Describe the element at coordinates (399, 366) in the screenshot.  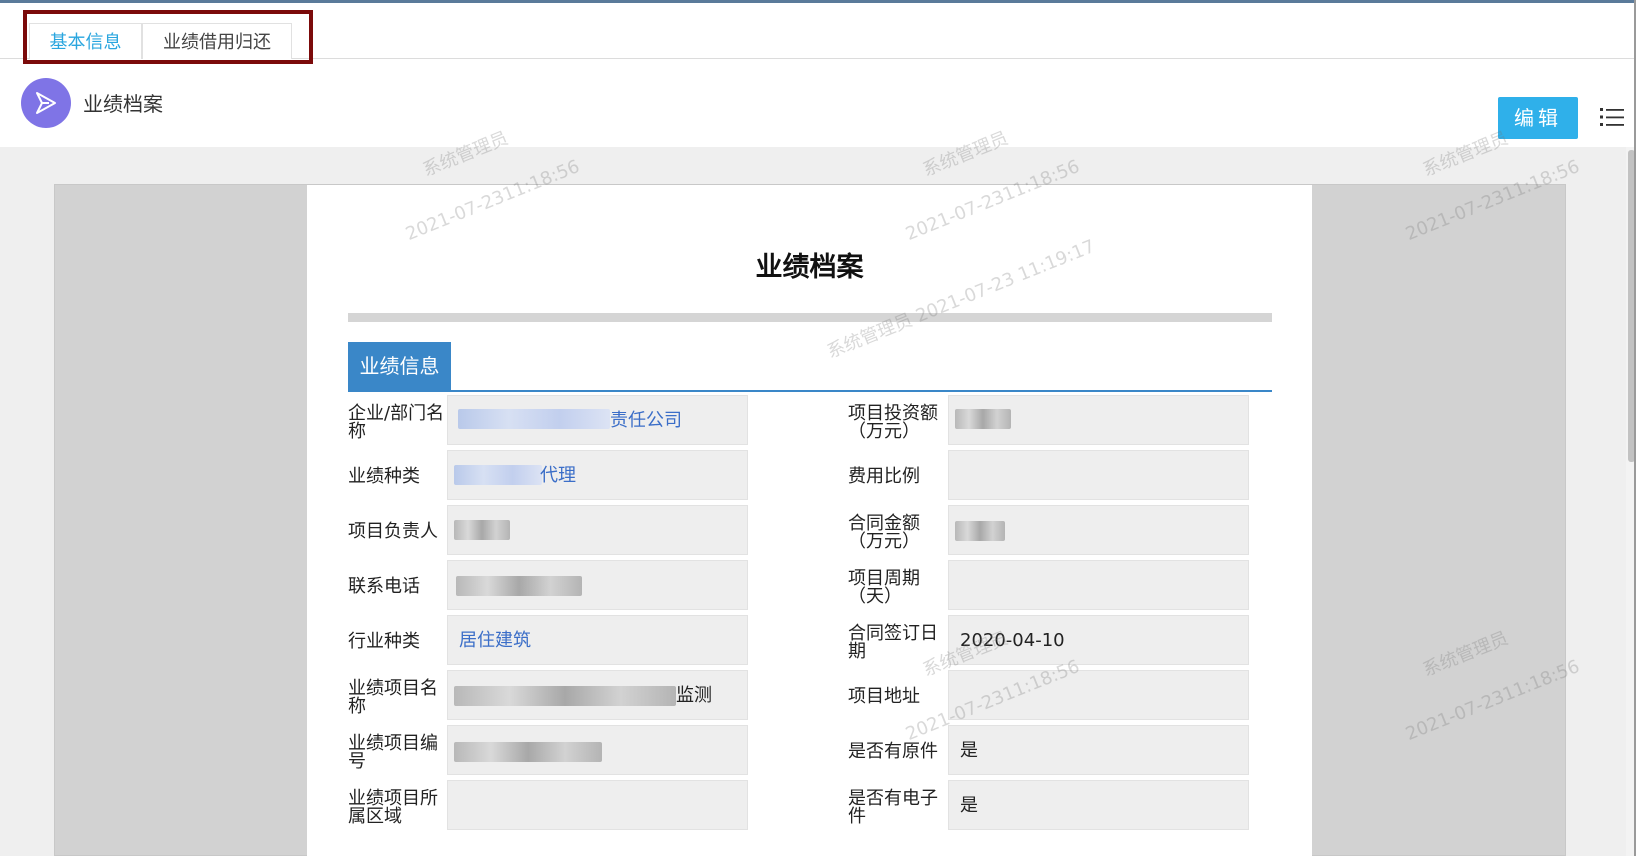
I see `section-tab-performance-info: 业绩信息` at that location.